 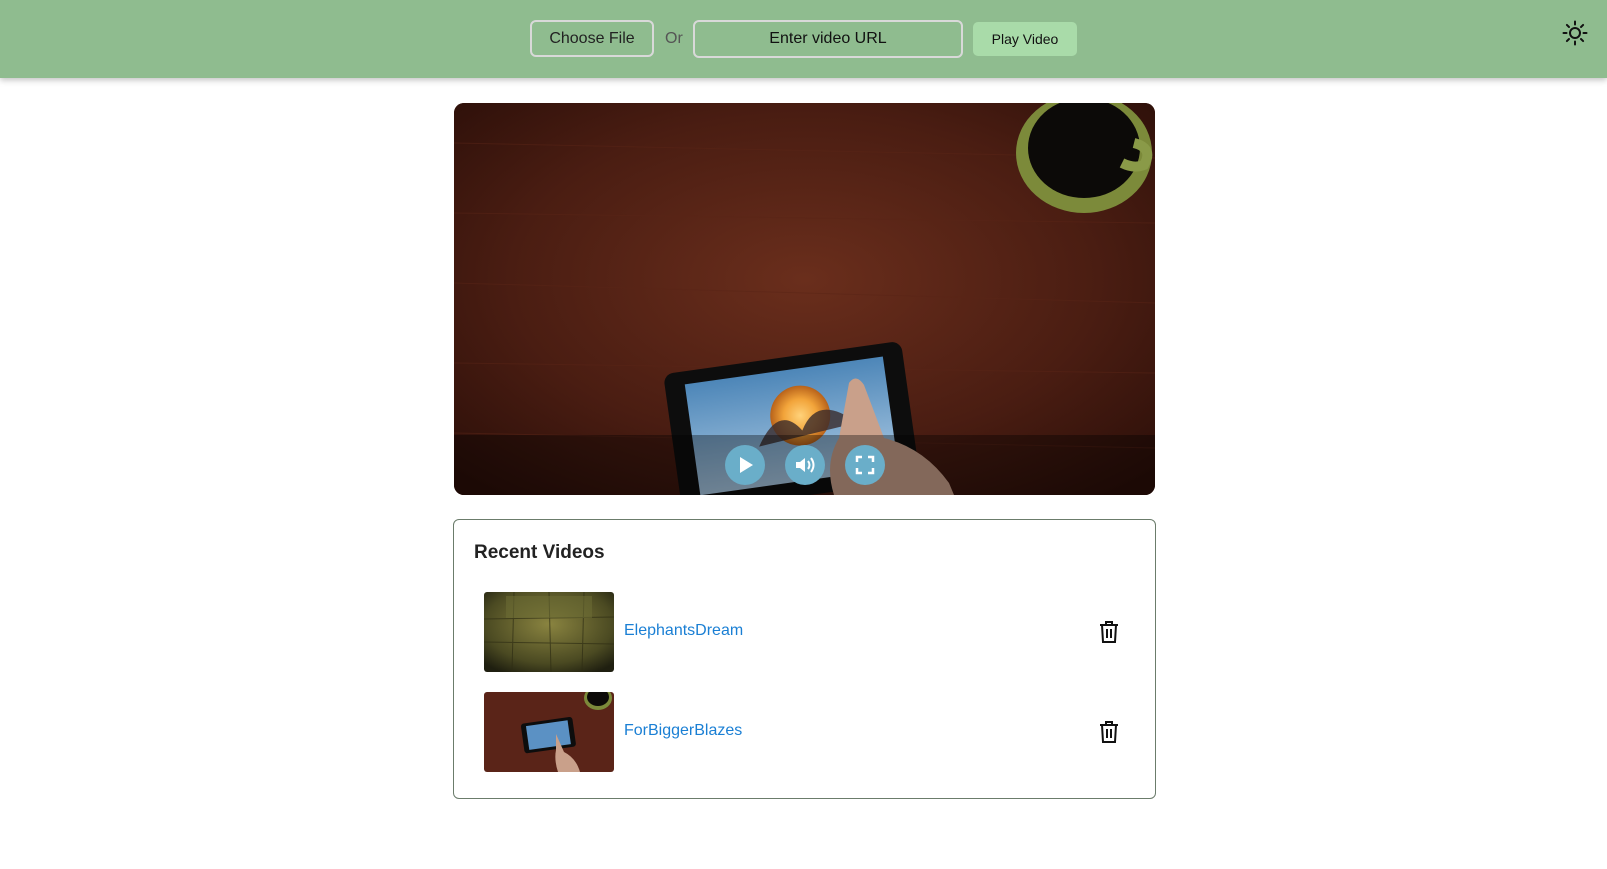 I want to click on recent-video-item: ElephantsDream, so click(x=804, y=632).